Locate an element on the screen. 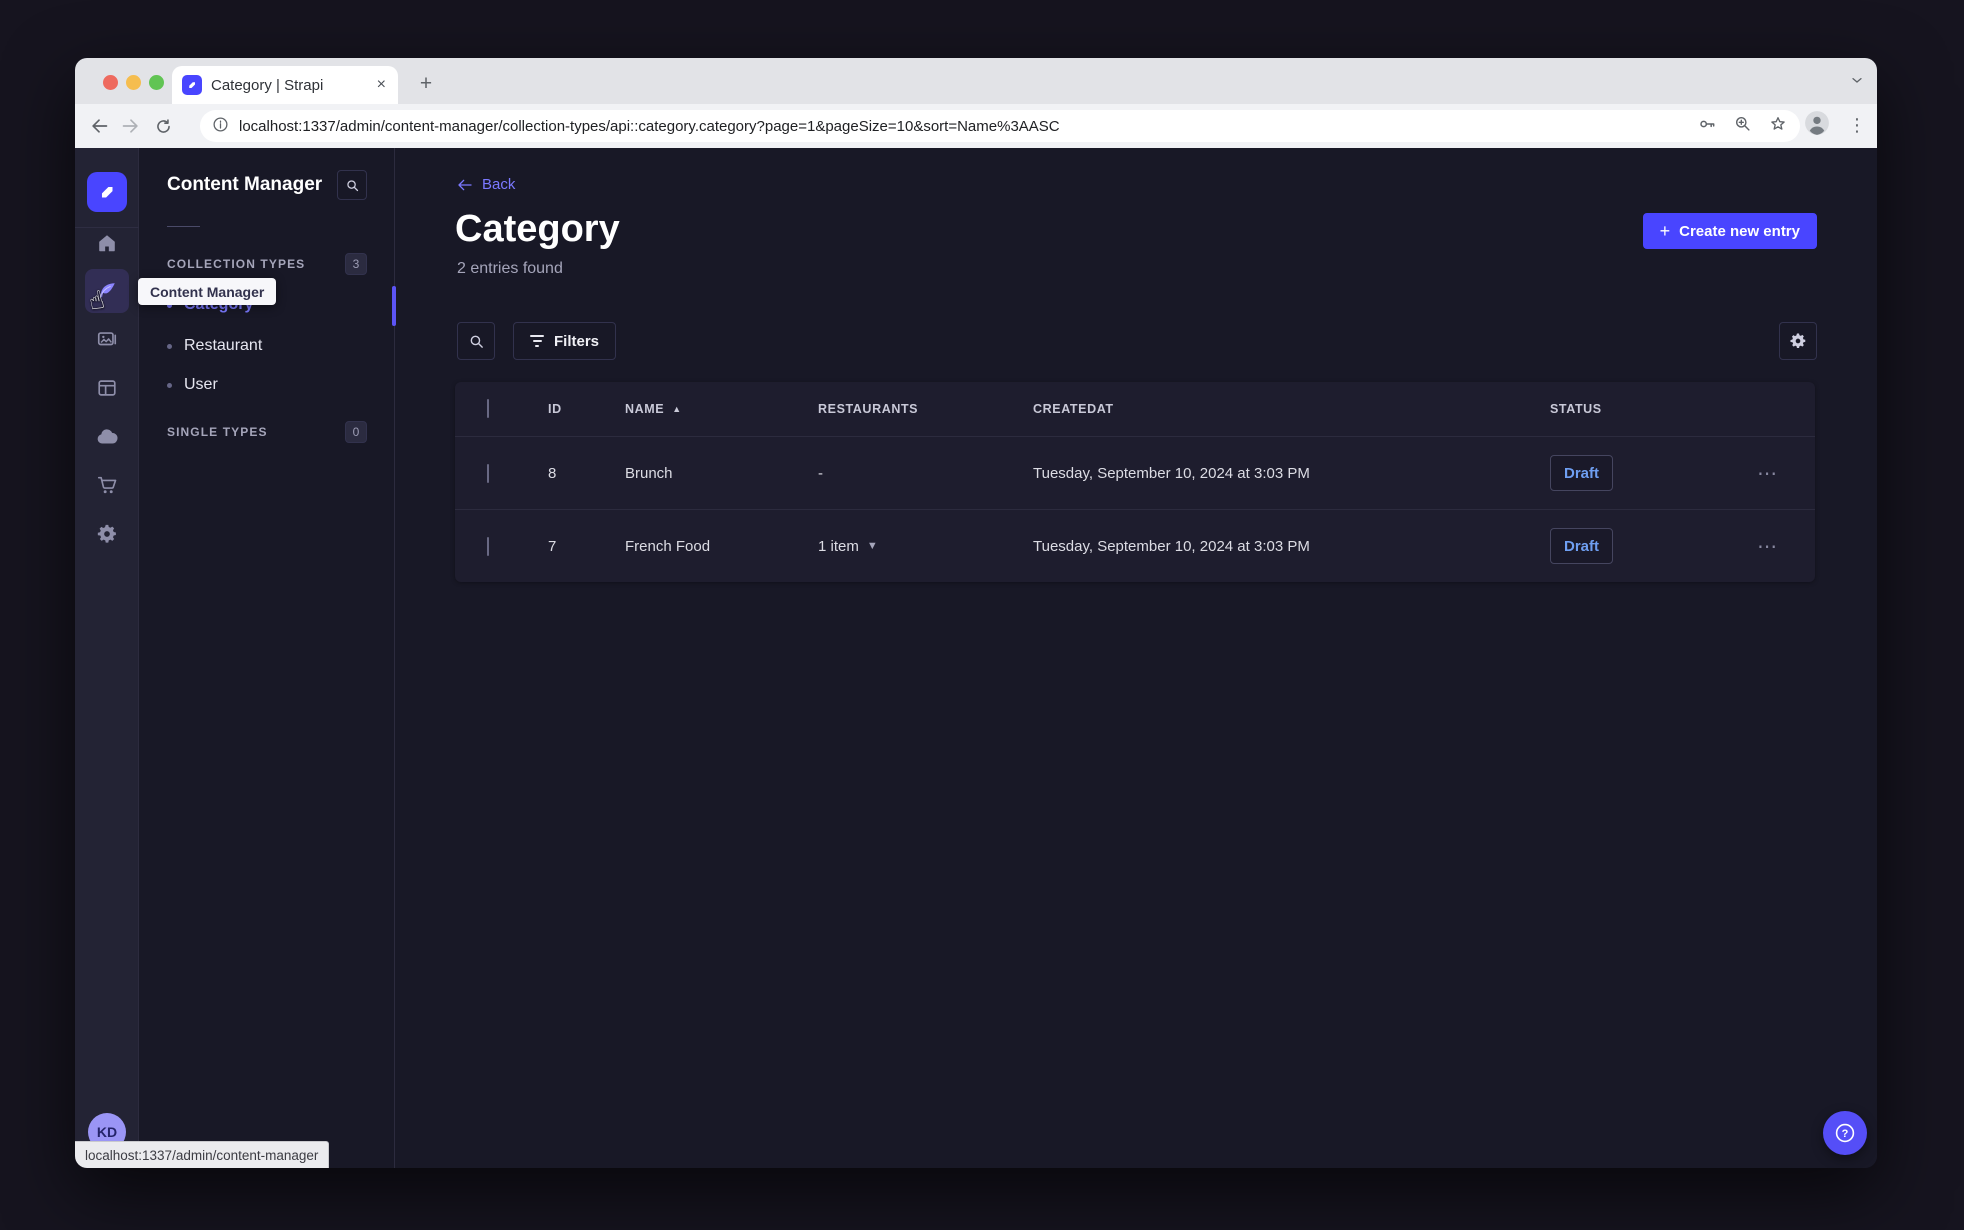 The height and width of the screenshot is (1230, 1964). new-tab-button: + is located at coordinates (426, 84).